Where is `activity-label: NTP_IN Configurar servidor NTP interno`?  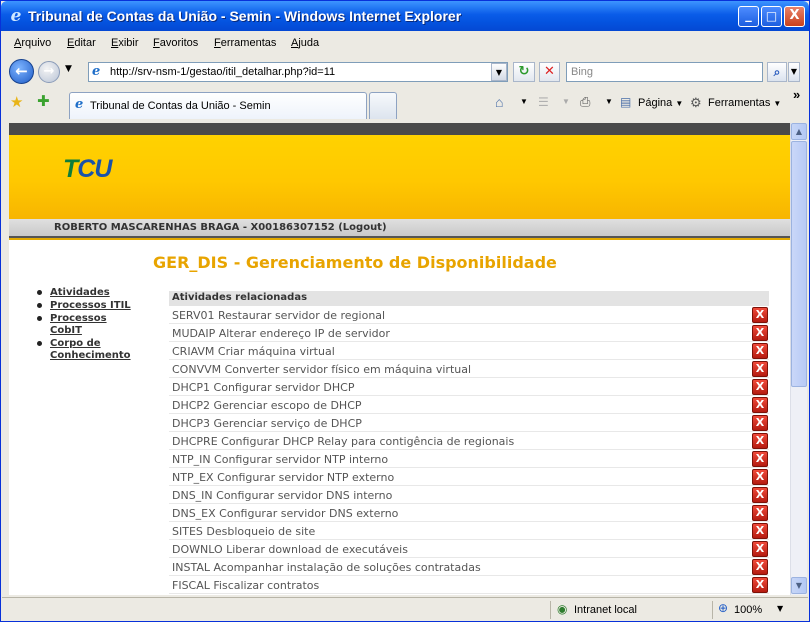
activity-label: NTP_IN Configurar servidor NTP interno is located at coordinates (280, 459).